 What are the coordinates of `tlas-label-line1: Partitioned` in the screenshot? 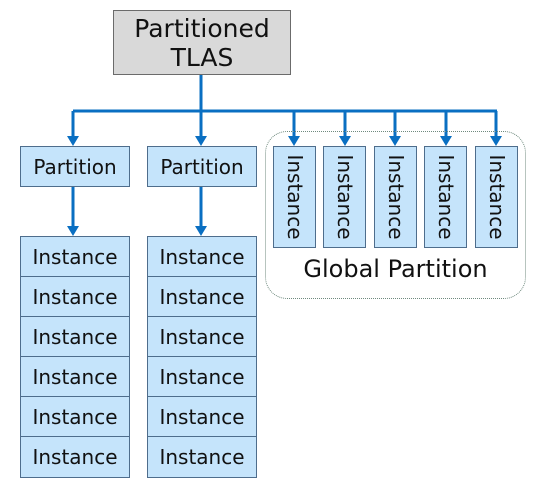 It's located at (202, 28).